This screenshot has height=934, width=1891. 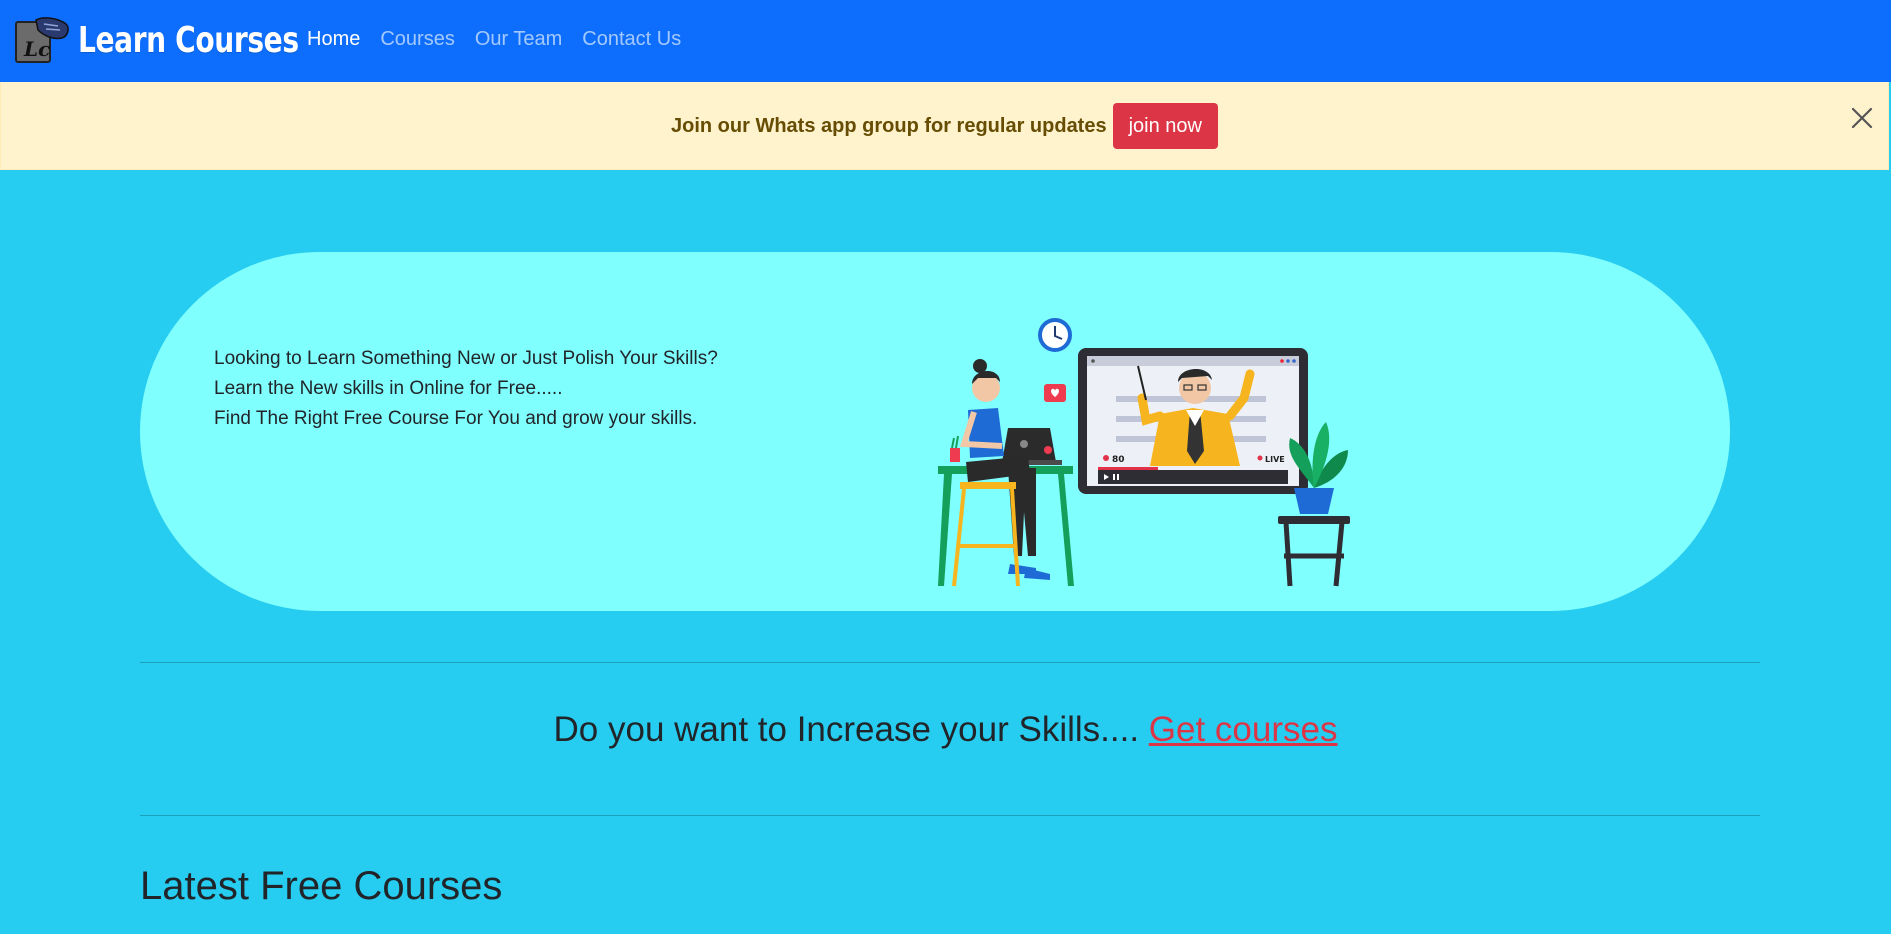 What do you see at coordinates (1118, 460) in the screenshot?
I see `svg-text: 80` at bounding box center [1118, 460].